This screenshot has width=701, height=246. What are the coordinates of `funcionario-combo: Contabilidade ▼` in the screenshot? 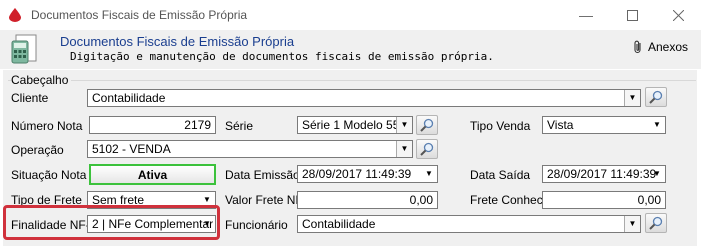 It's located at (469, 224).